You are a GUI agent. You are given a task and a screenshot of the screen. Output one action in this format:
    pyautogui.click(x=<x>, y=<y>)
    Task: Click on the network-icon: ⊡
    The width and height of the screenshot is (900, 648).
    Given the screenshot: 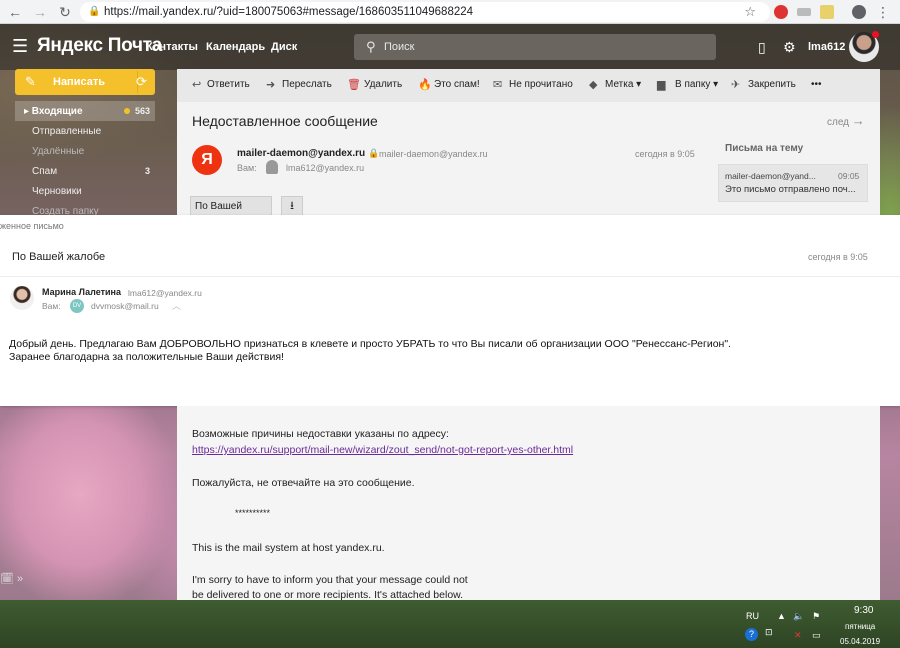 What is the action you would take?
    pyautogui.click(x=769, y=632)
    